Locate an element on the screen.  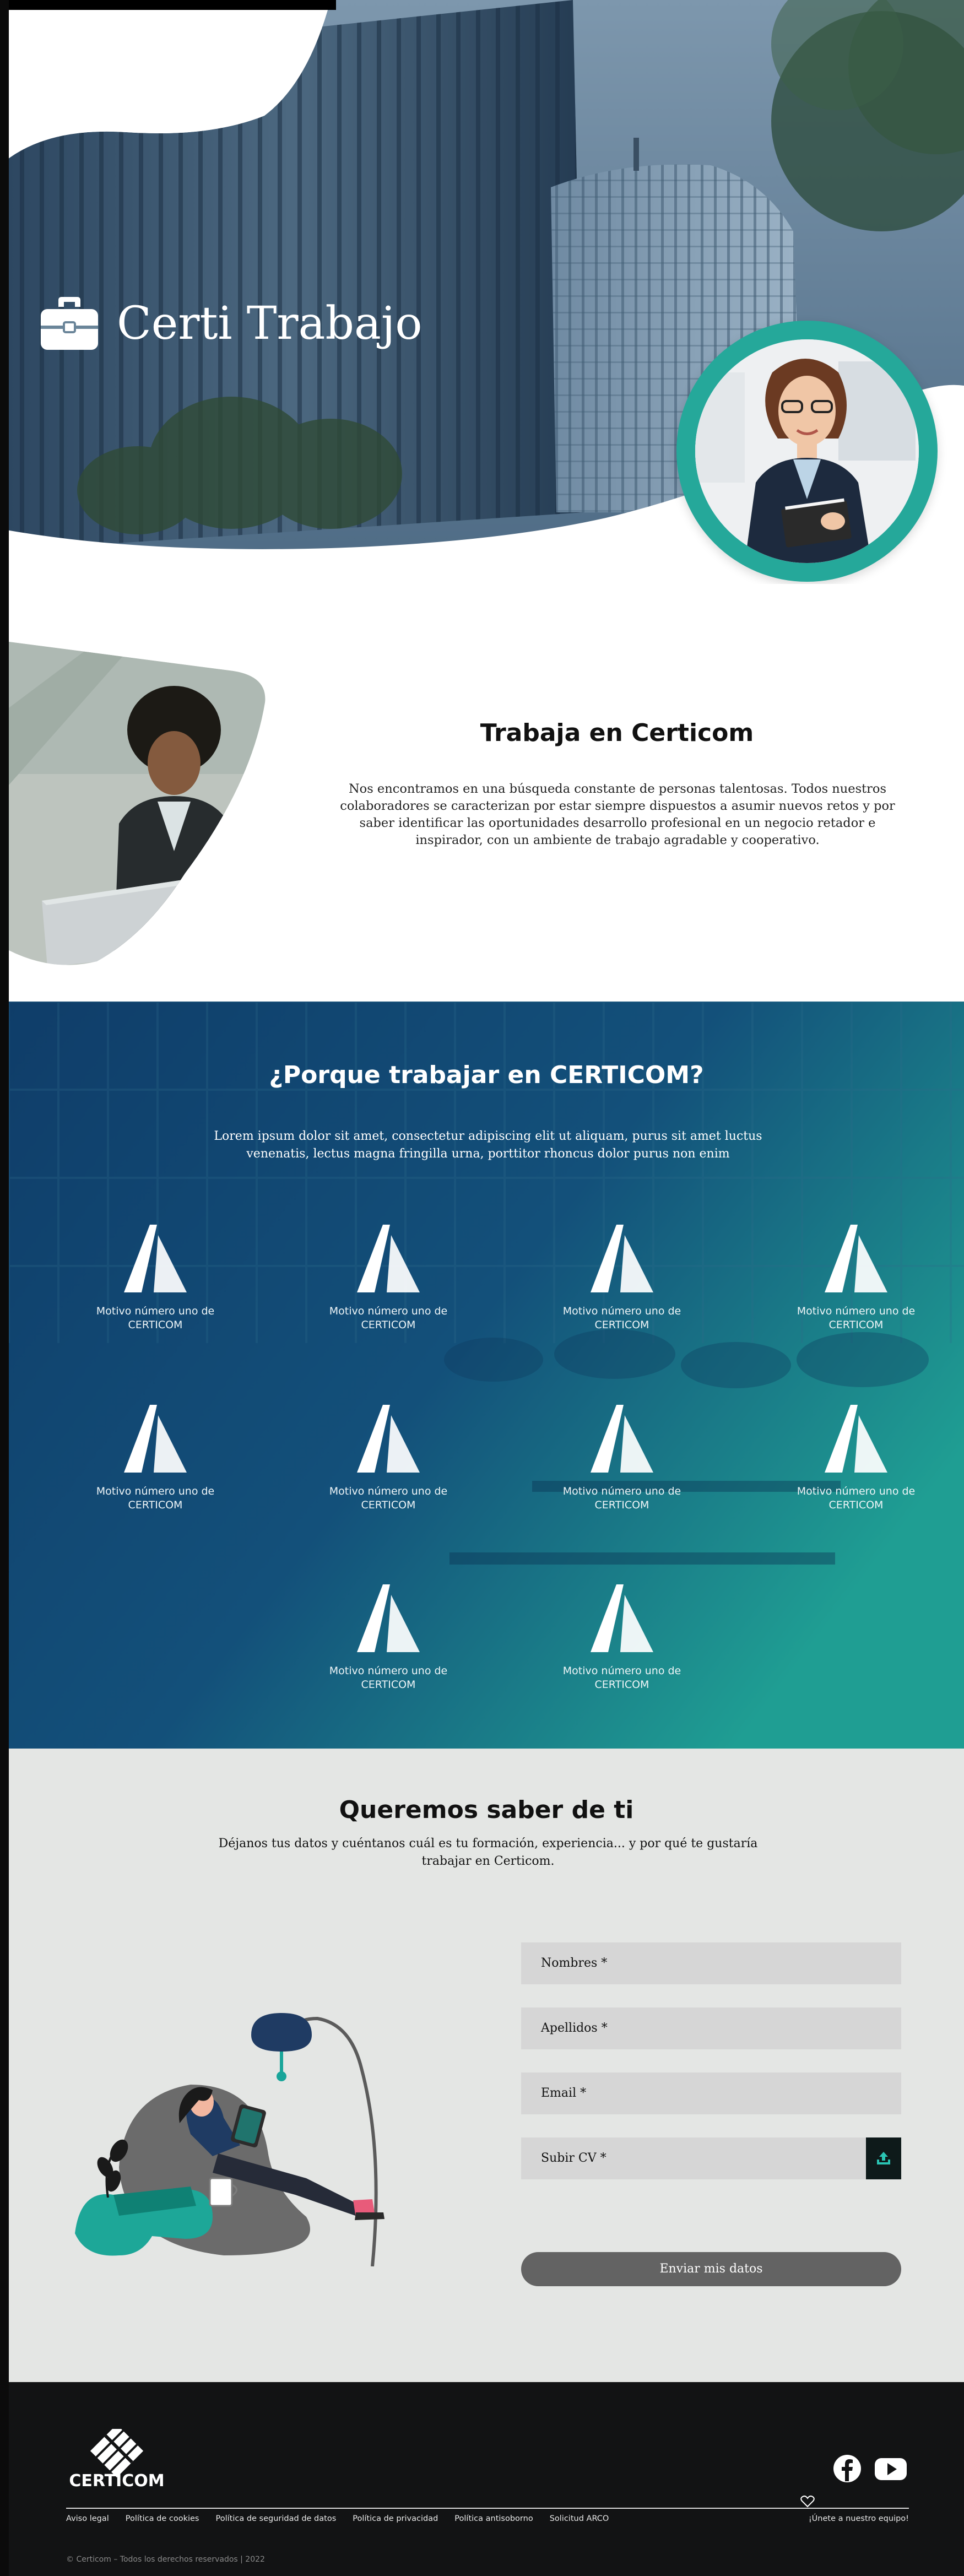
upload-icon is located at coordinates (883, 2158).